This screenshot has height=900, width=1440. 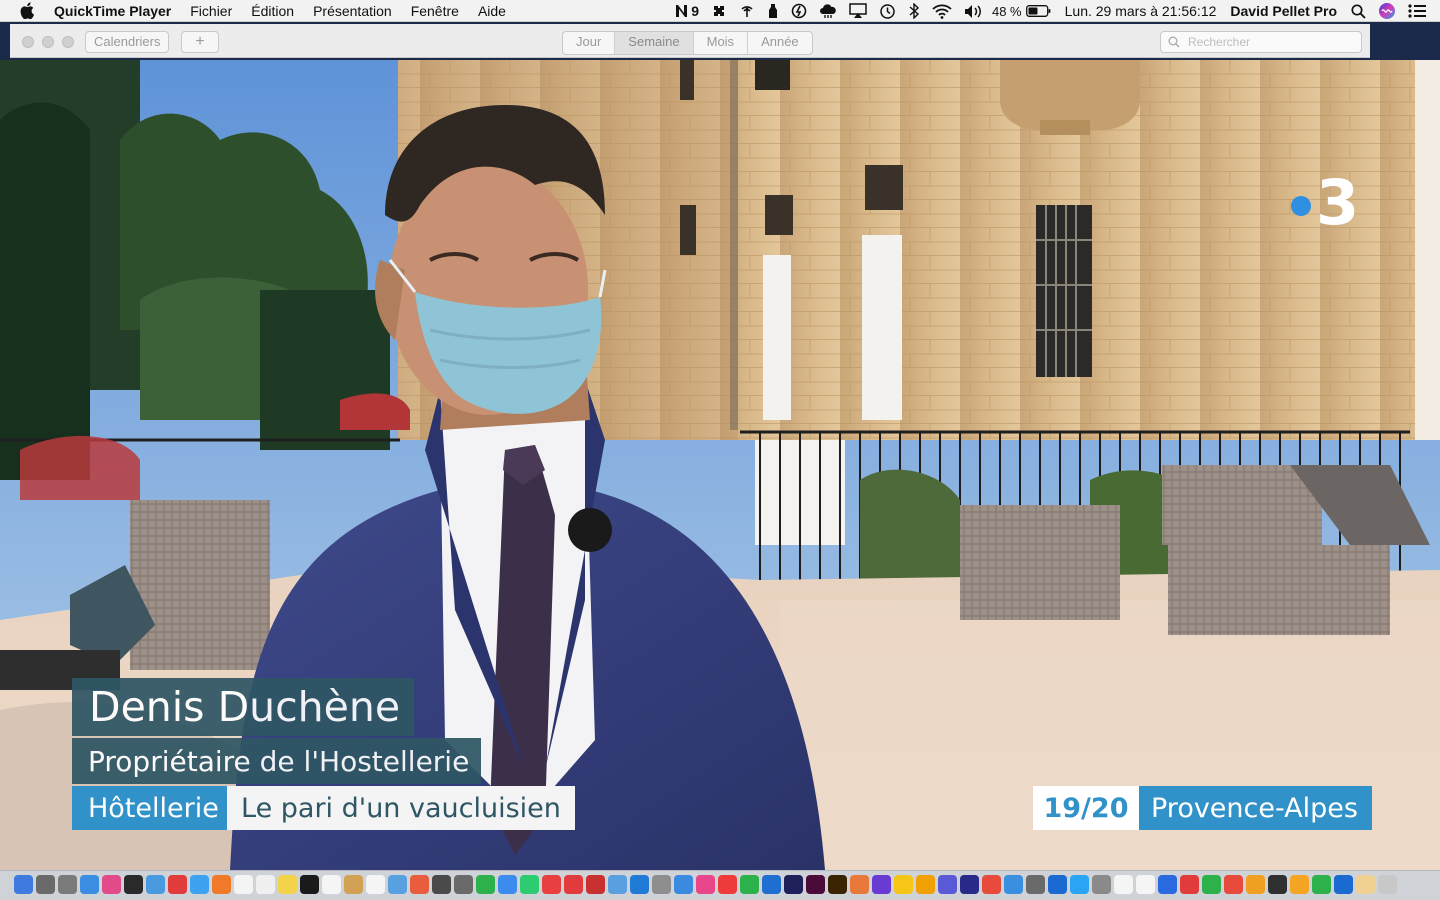 I want to click on time-machine-icon, so click(x=887, y=11).